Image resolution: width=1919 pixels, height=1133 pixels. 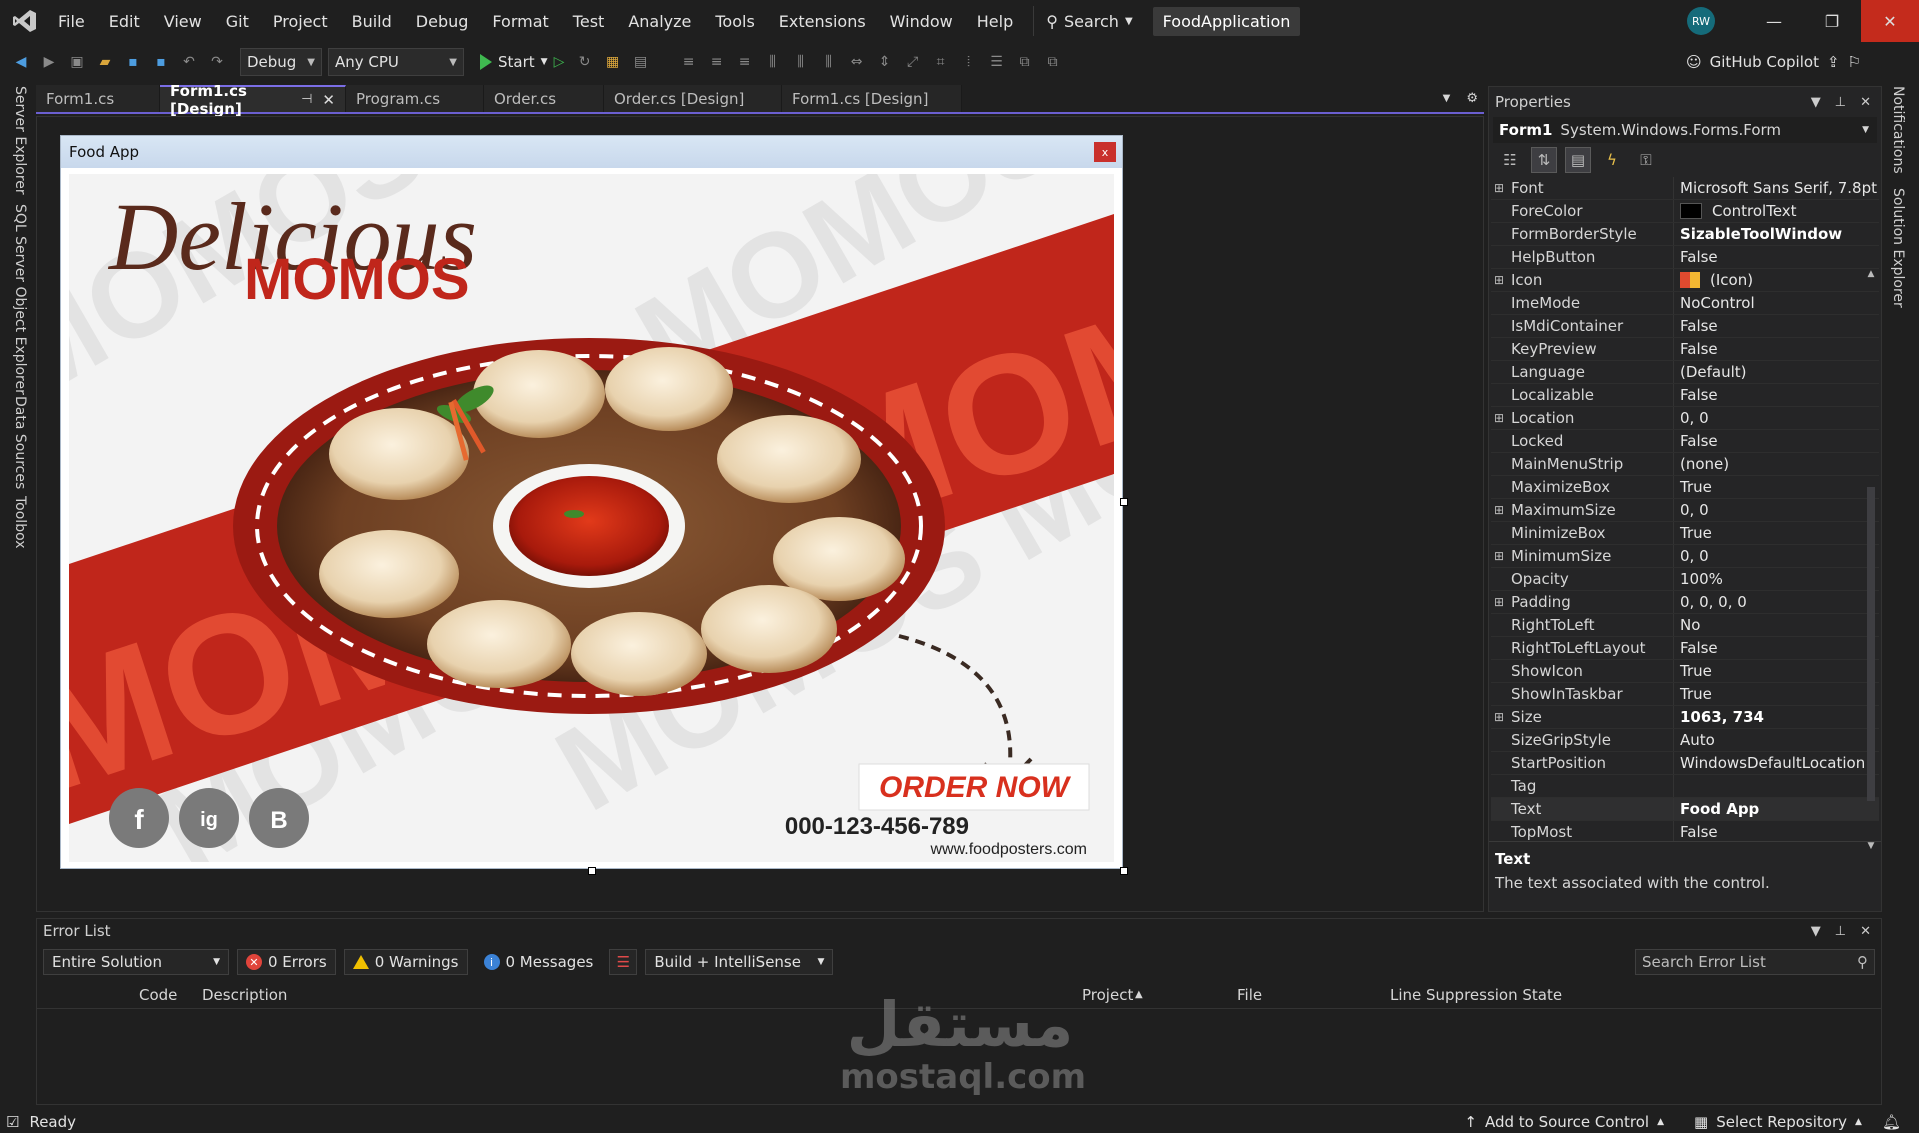 What do you see at coordinates (544, 98) in the screenshot?
I see `tab-order-cs: Order.cs` at bounding box center [544, 98].